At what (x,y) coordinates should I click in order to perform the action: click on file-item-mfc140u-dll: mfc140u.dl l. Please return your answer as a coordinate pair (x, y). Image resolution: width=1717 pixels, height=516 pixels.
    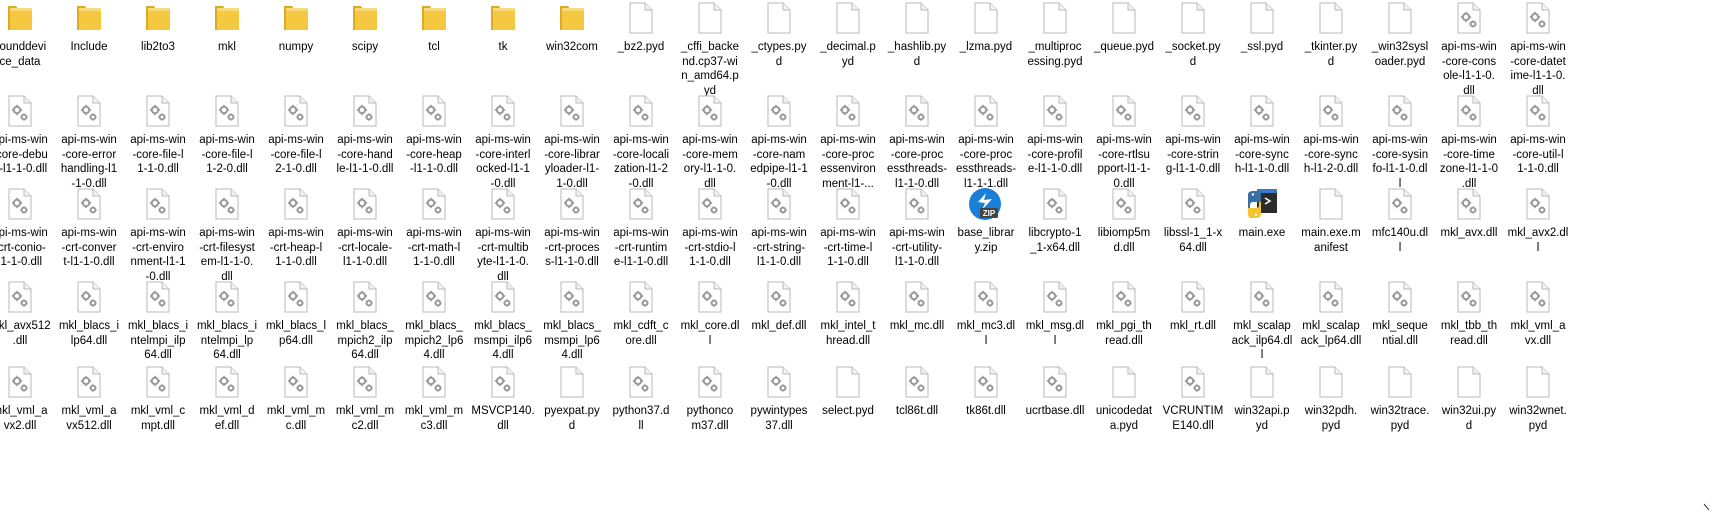
    Looking at the image, I should click on (1400, 235).